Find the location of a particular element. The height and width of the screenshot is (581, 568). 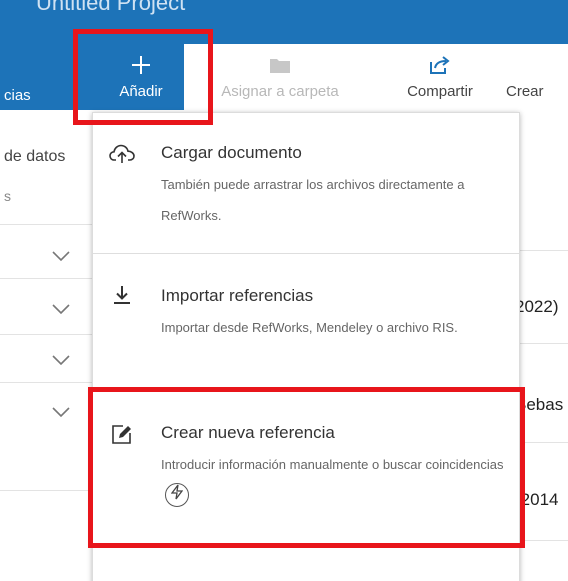

share-icon is located at coordinates (440, 65).